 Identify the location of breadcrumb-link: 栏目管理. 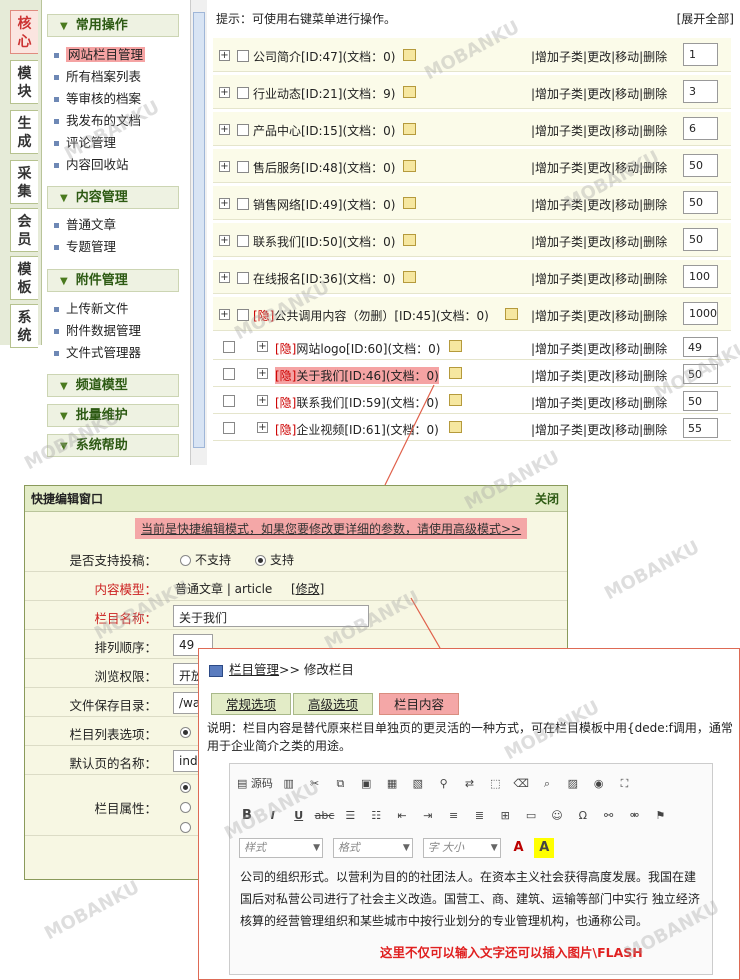
(254, 669).